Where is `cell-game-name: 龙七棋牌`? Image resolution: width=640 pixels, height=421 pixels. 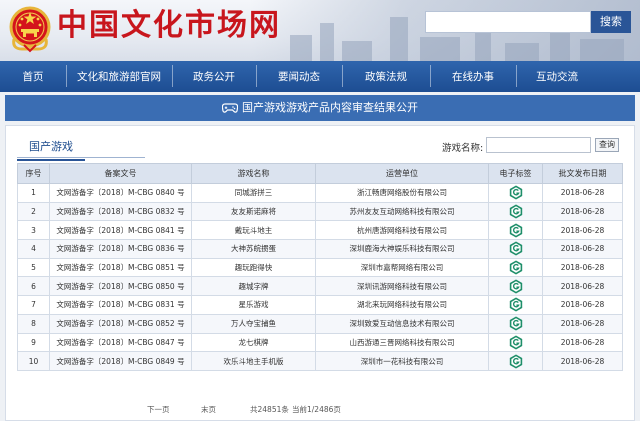 cell-game-name: 龙七棋牌 is located at coordinates (253, 342).